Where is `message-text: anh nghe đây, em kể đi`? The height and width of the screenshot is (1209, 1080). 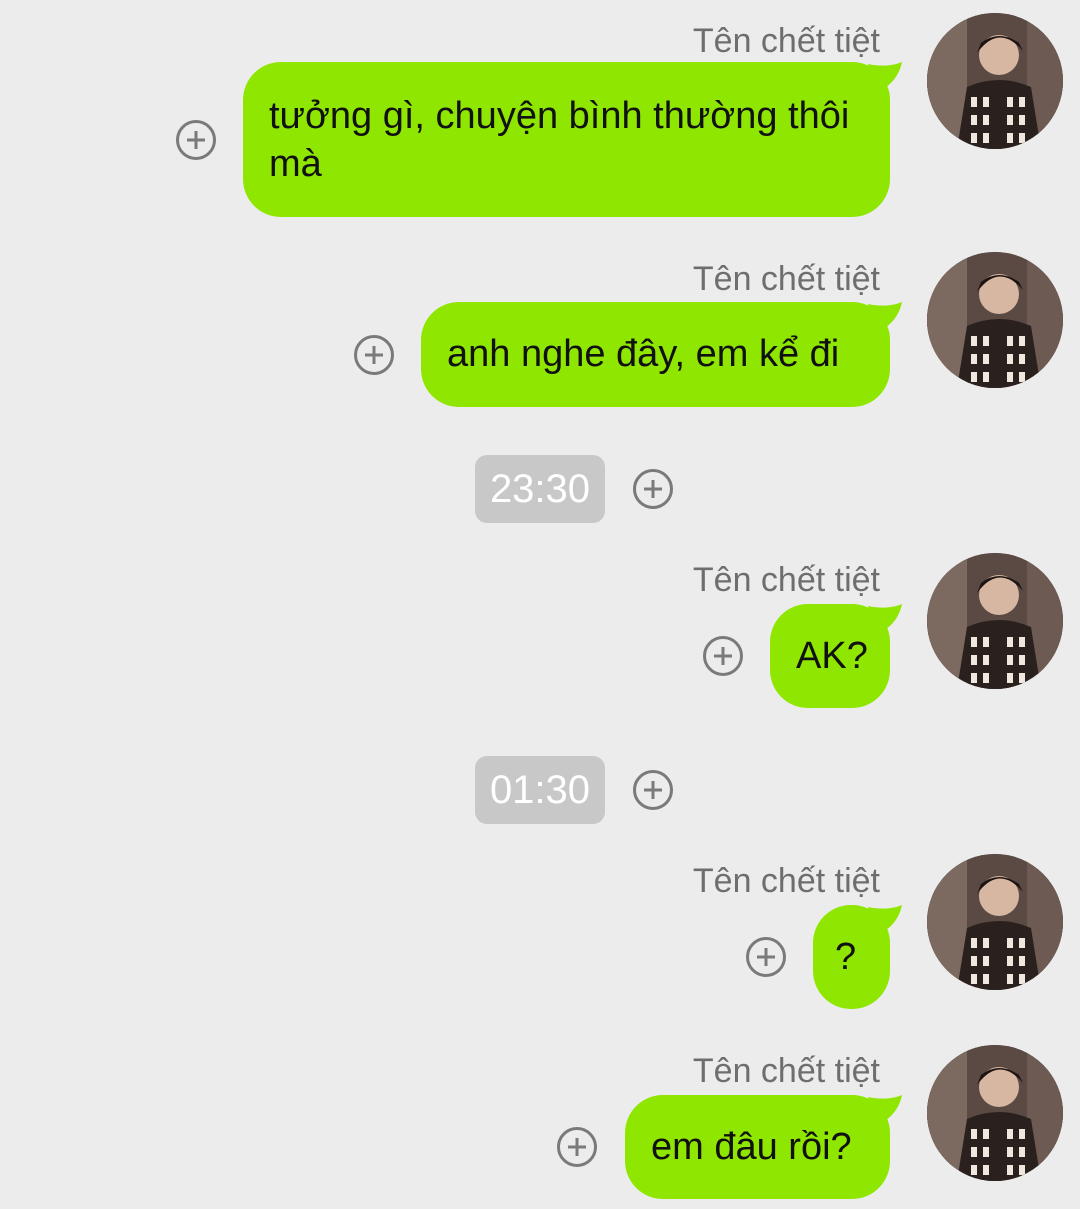
message-text: anh nghe đây, em kể đi is located at coordinates (643, 354).